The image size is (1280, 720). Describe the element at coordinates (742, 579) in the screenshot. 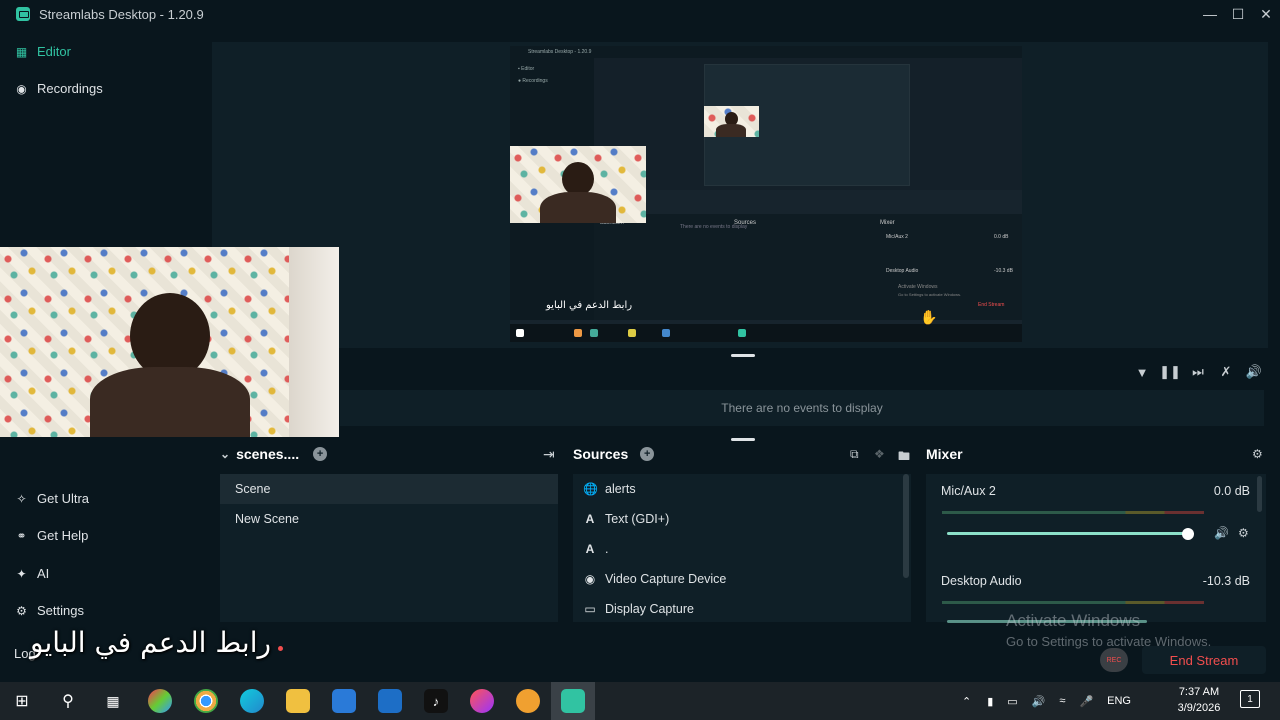

I see `source-item: ◉ Video Capture Device` at that location.